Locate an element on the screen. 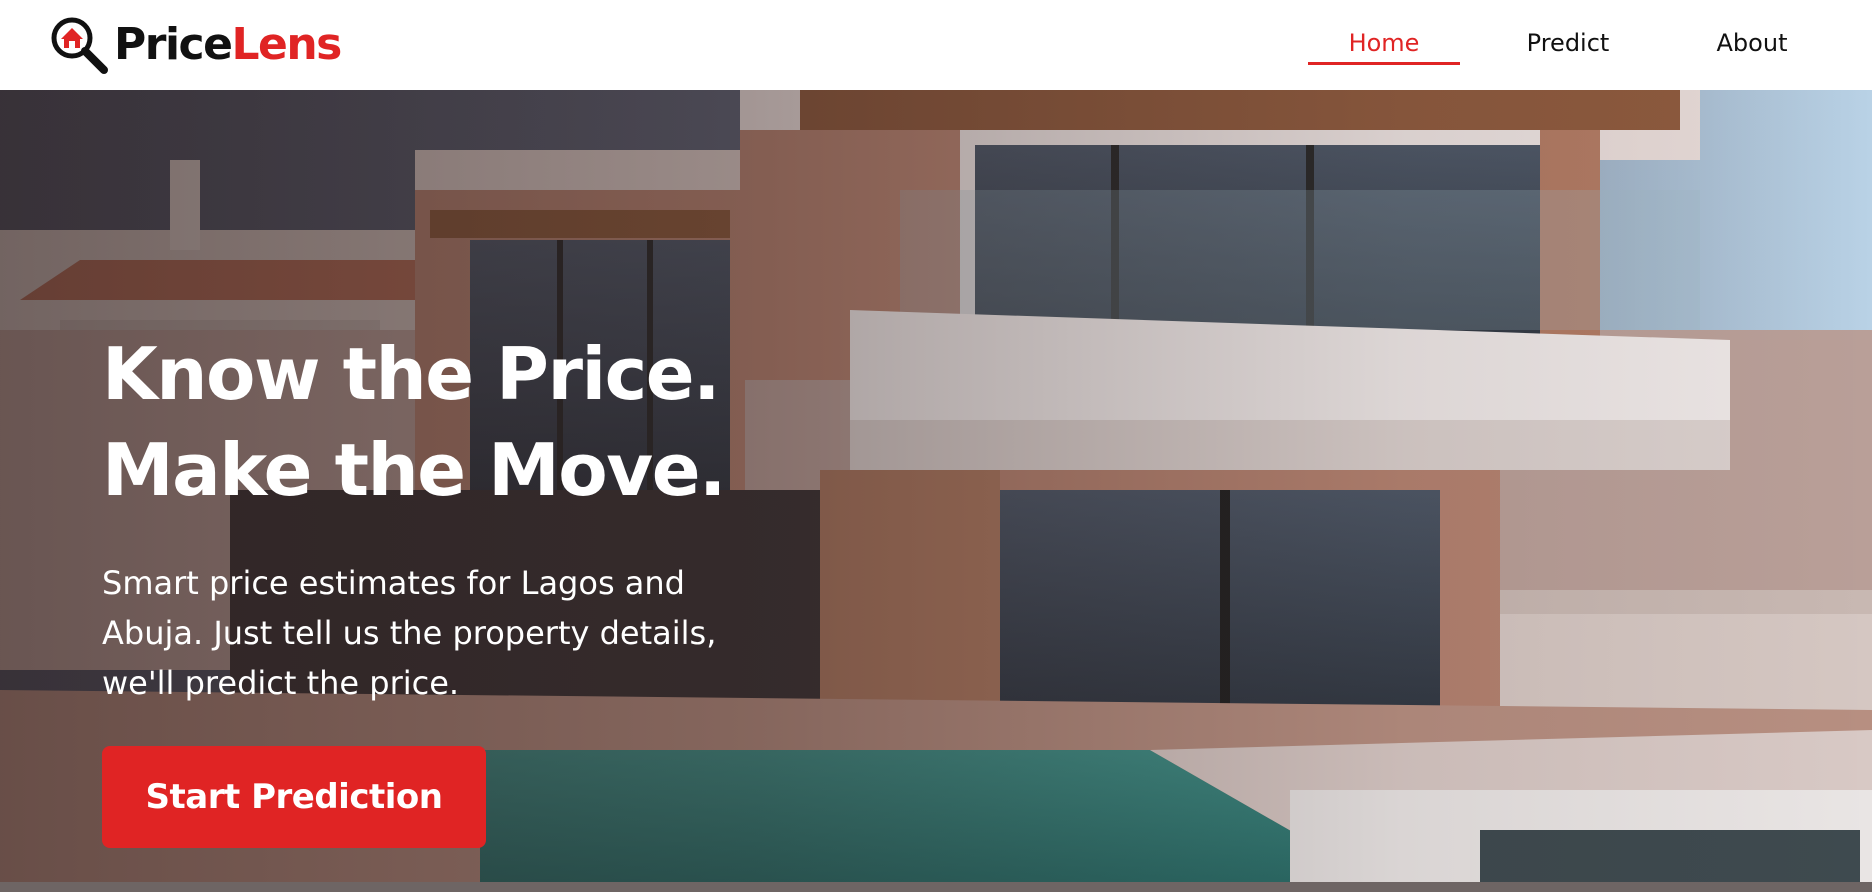  brand-name: PriceLens is located at coordinates (228, 45).